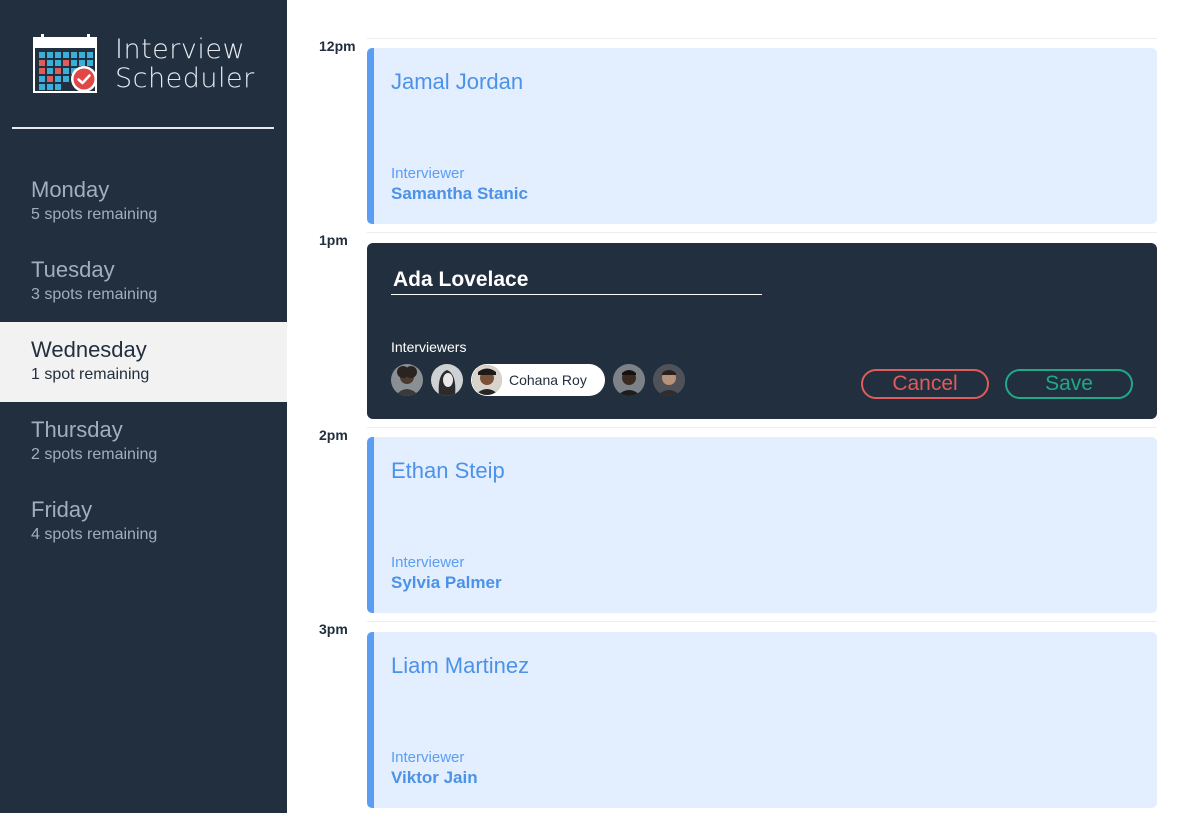 This screenshot has width=1187, height=813. Describe the element at coordinates (333, 435) in the screenshot. I see `slot-time: 2pm` at that location.